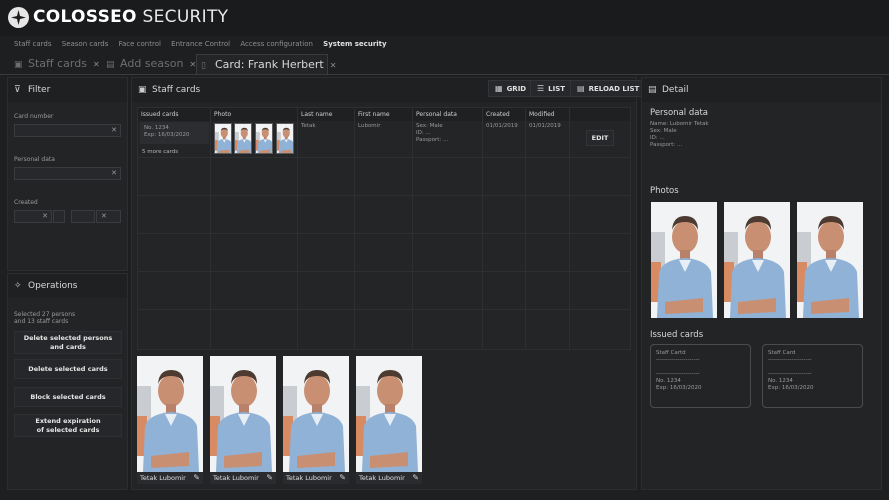 The image size is (889, 500). What do you see at coordinates (504, 114) in the screenshot?
I see `col-created: Created` at bounding box center [504, 114].